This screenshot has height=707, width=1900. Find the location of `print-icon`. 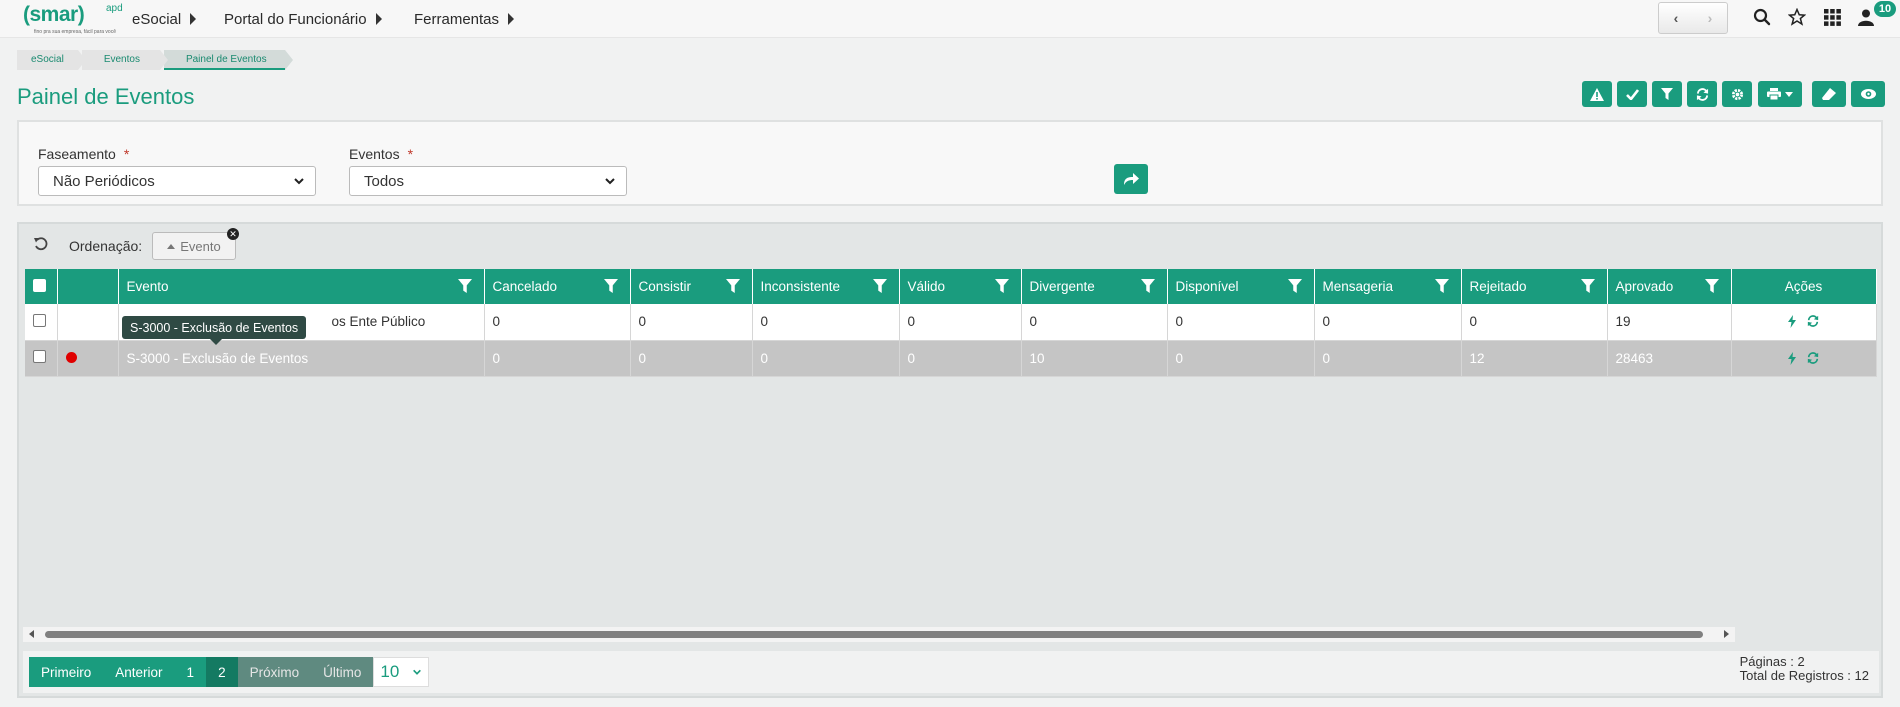

print-icon is located at coordinates (1774, 94).